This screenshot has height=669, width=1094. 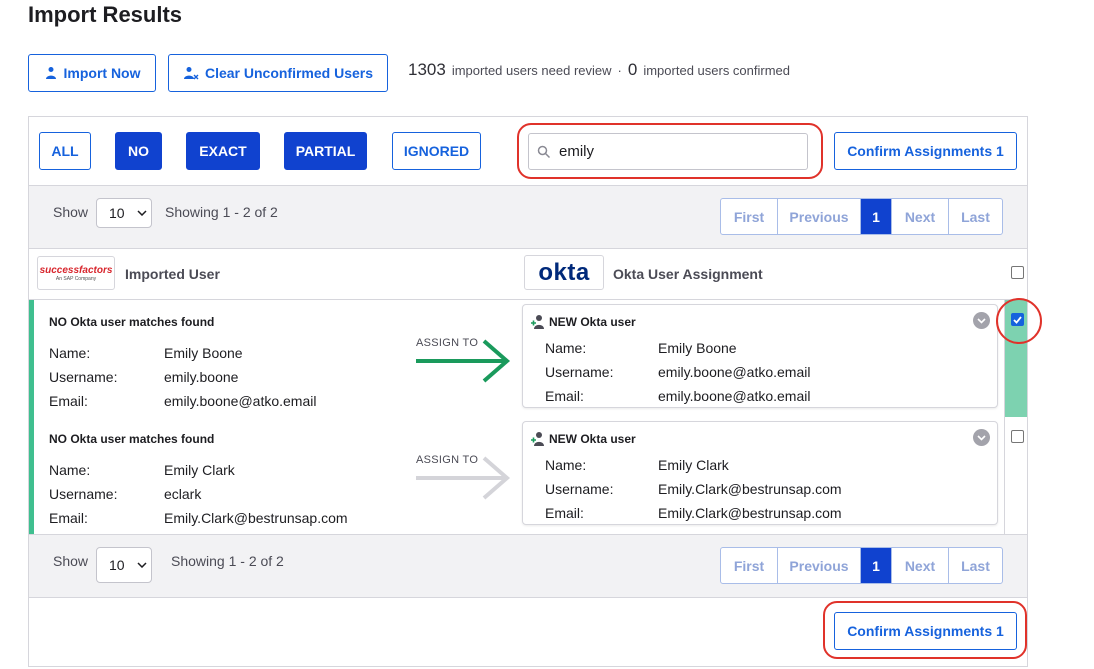 I want to click on card-name: Emily Boone, so click(x=697, y=348).